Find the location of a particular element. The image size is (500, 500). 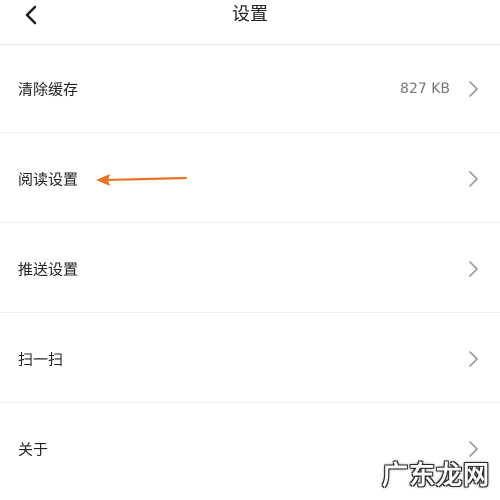

push-settings-label: 推送设置 is located at coordinates (48, 269).